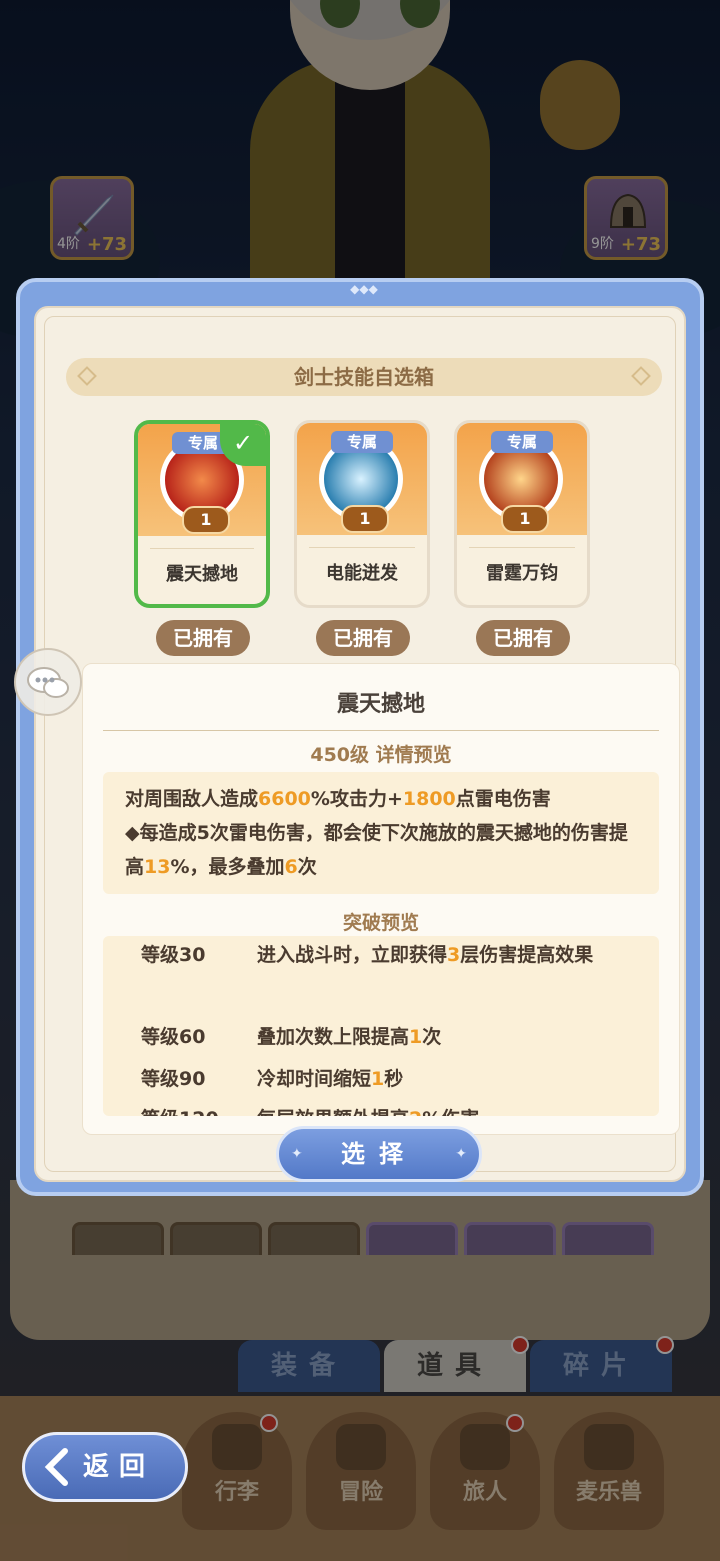 This screenshot has height=1561, width=720. What do you see at coordinates (429, 799) in the screenshot?
I see `desc-value: 1800` at bounding box center [429, 799].